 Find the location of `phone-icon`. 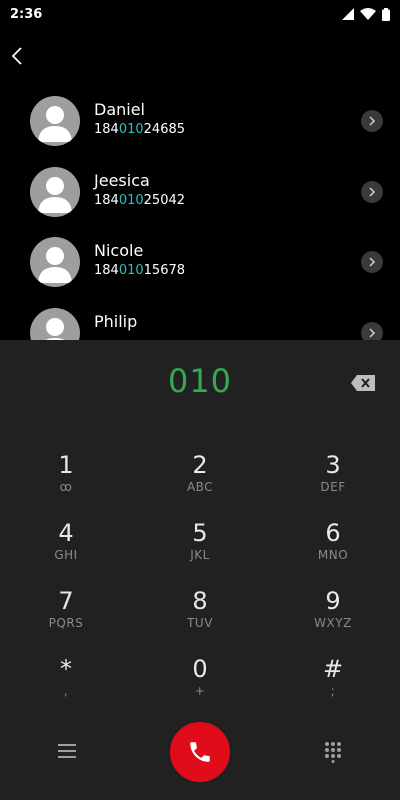

phone-icon is located at coordinates (200, 752).